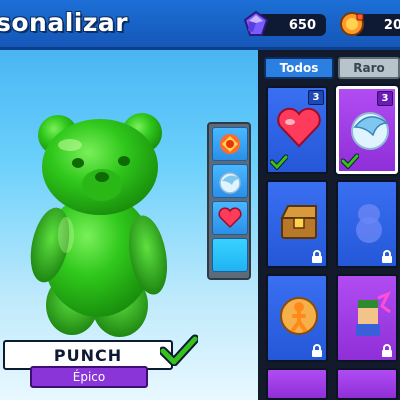 This screenshot has width=400, height=400. I want to click on item-card-dolphin: 3, so click(367, 130).